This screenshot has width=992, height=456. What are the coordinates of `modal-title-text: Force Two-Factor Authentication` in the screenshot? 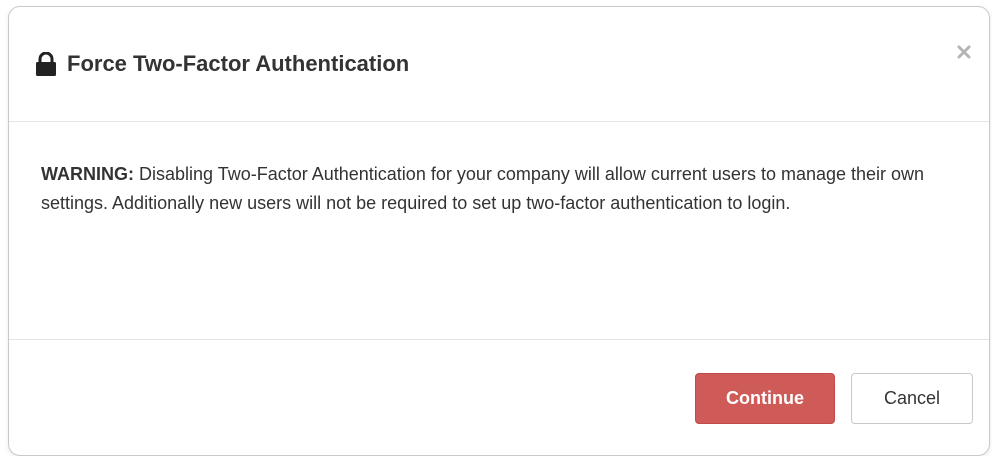 It's located at (238, 63).